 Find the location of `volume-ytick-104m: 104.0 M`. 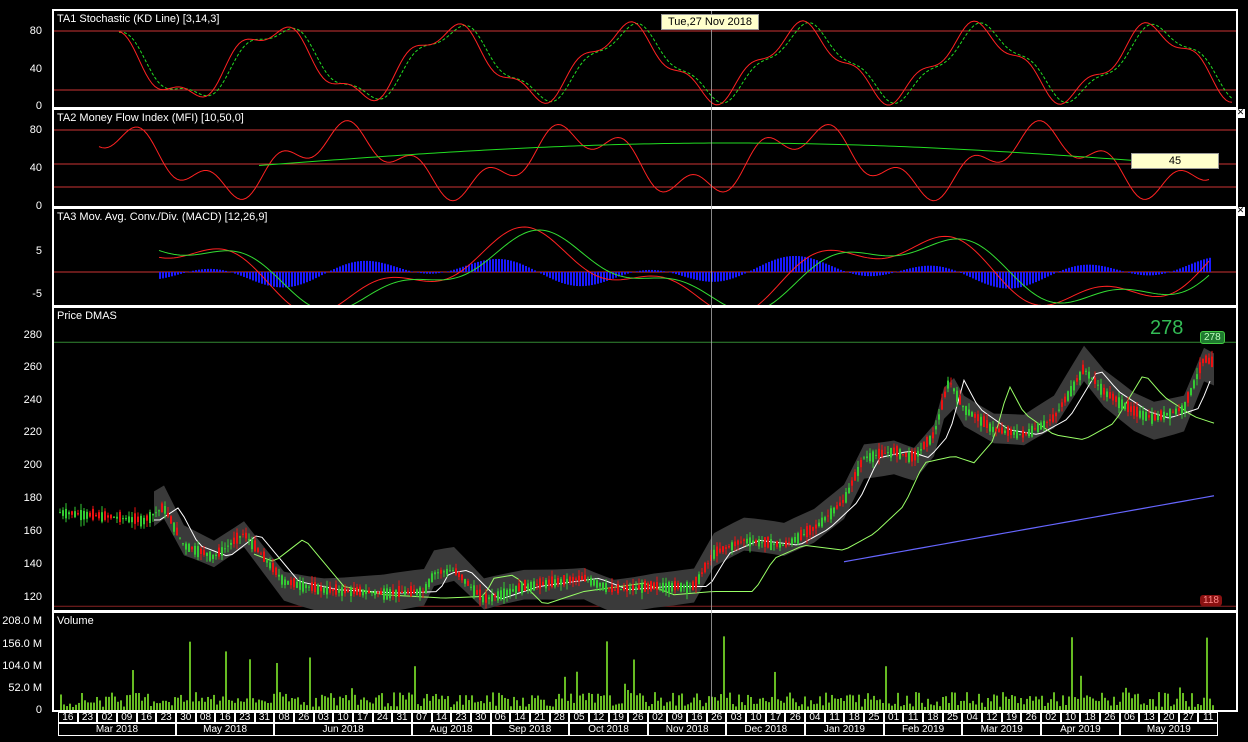

volume-ytick-104m: 104.0 M is located at coordinates (22, 666).